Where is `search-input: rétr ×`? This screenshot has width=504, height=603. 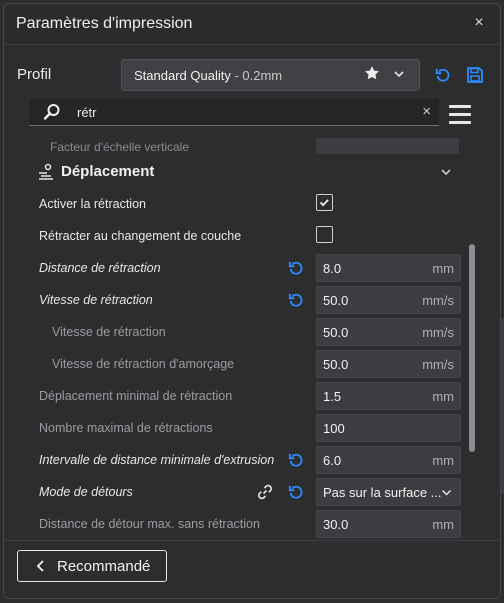 search-input: rétr × is located at coordinates (234, 112).